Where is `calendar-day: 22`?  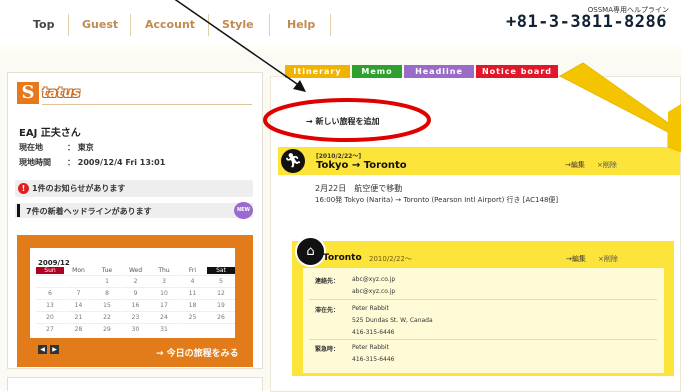
calendar-day: 22 is located at coordinates (107, 317).